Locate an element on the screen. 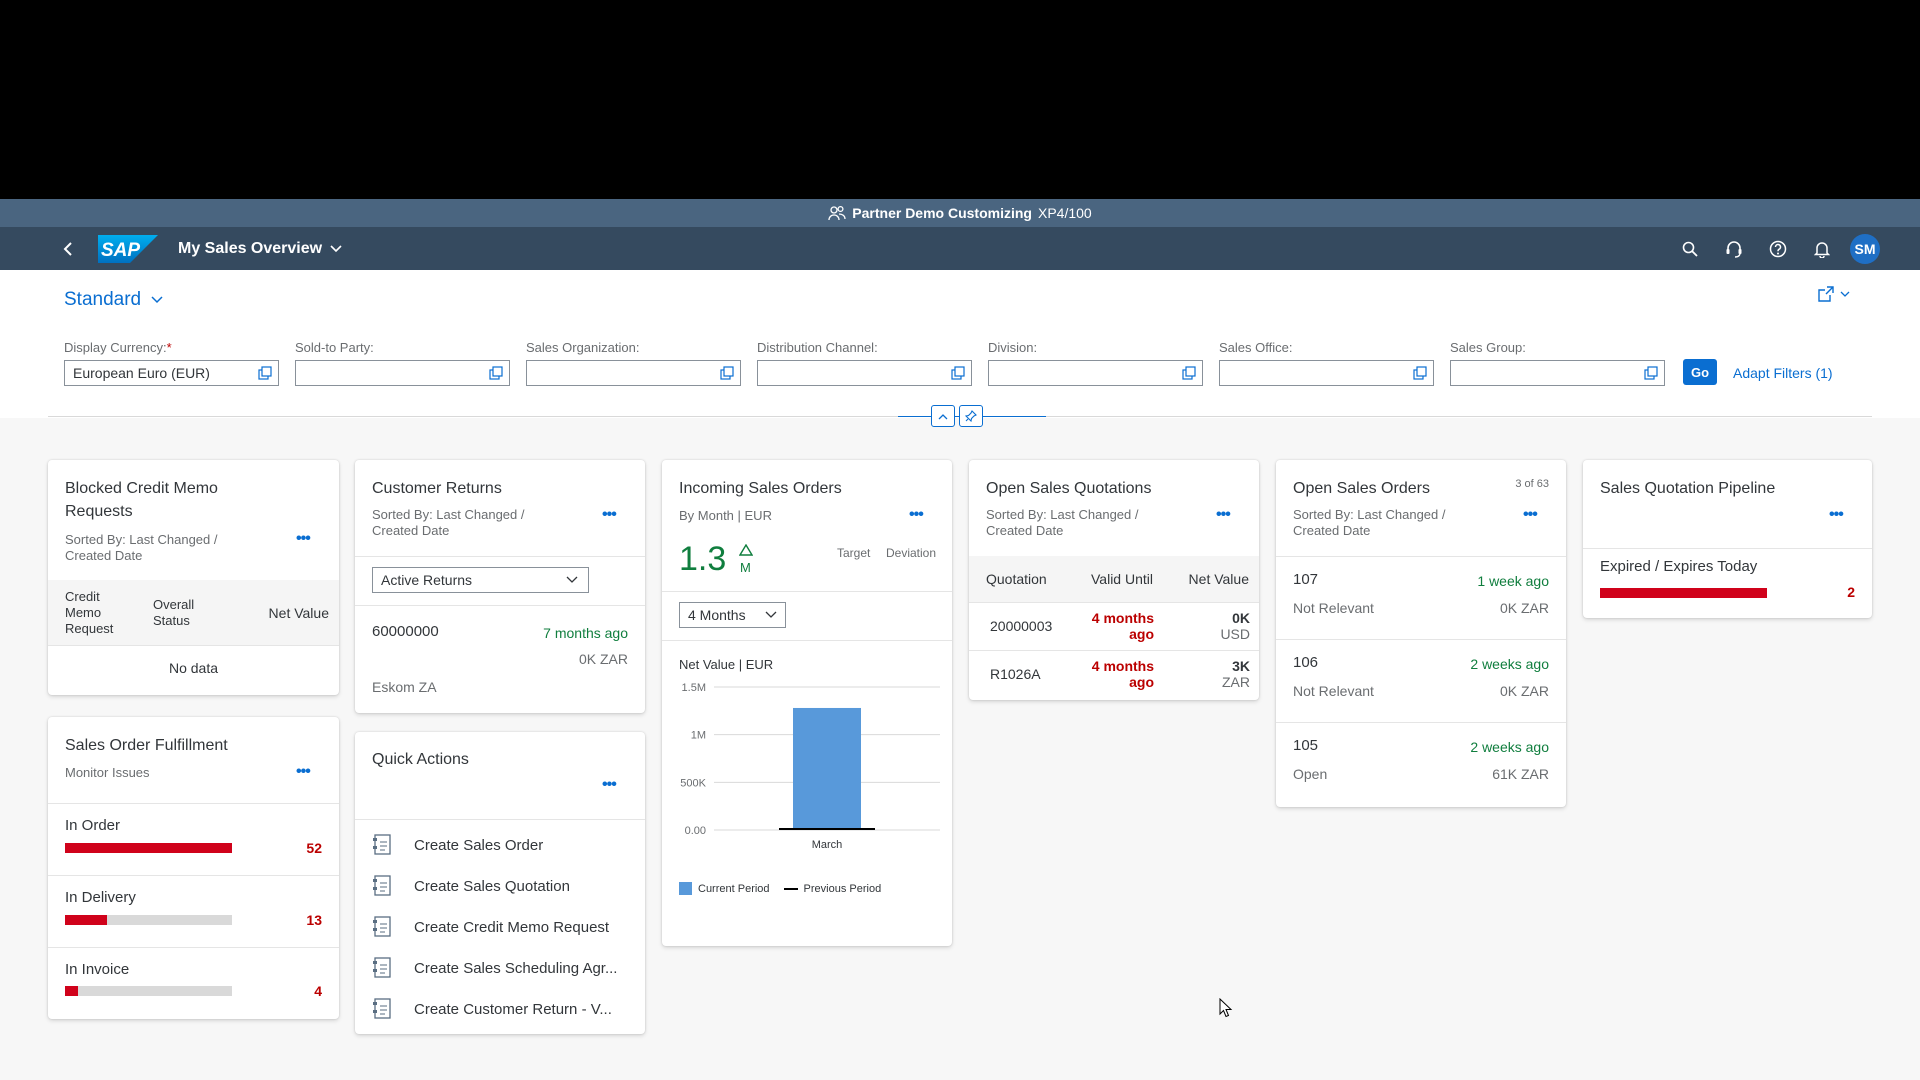  share-button is located at coordinates (1834, 294).